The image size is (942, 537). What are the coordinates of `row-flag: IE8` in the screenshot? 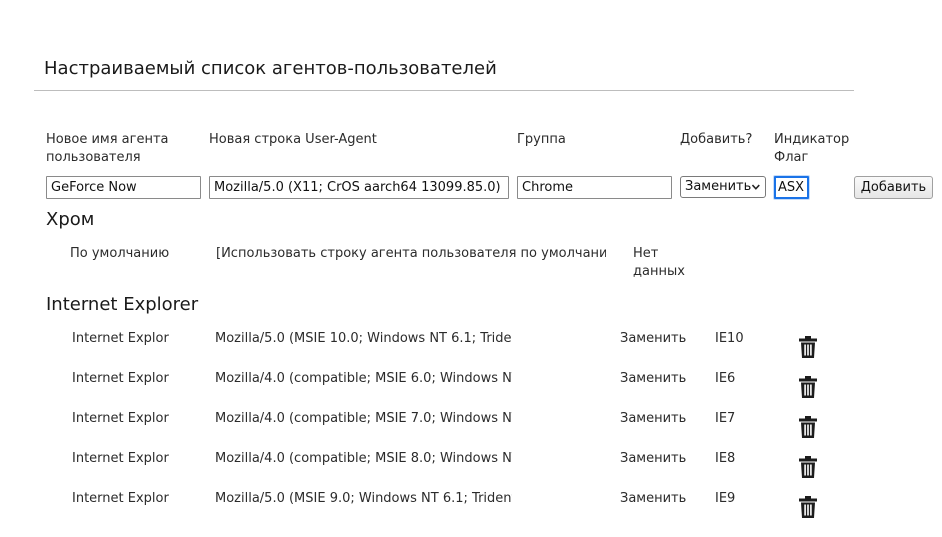 It's located at (725, 458).